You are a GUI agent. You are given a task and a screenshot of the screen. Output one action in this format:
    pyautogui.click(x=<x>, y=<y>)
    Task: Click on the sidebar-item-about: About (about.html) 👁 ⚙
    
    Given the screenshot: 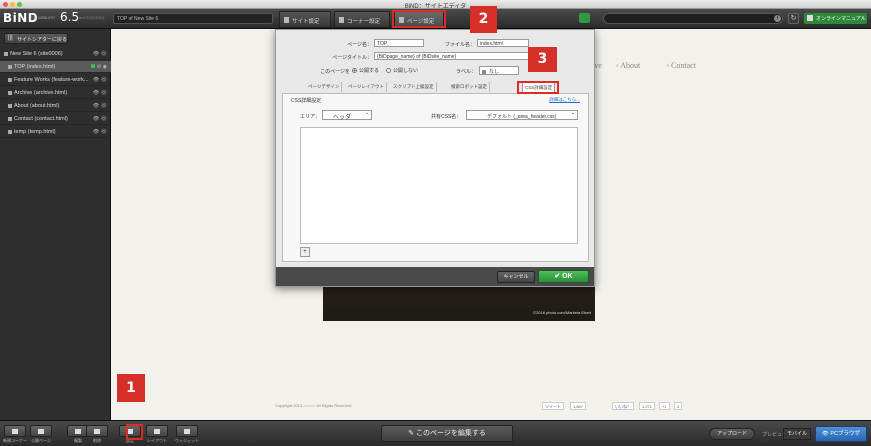 What is the action you would take?
    pyautogui.click(x=55, y=106)
    